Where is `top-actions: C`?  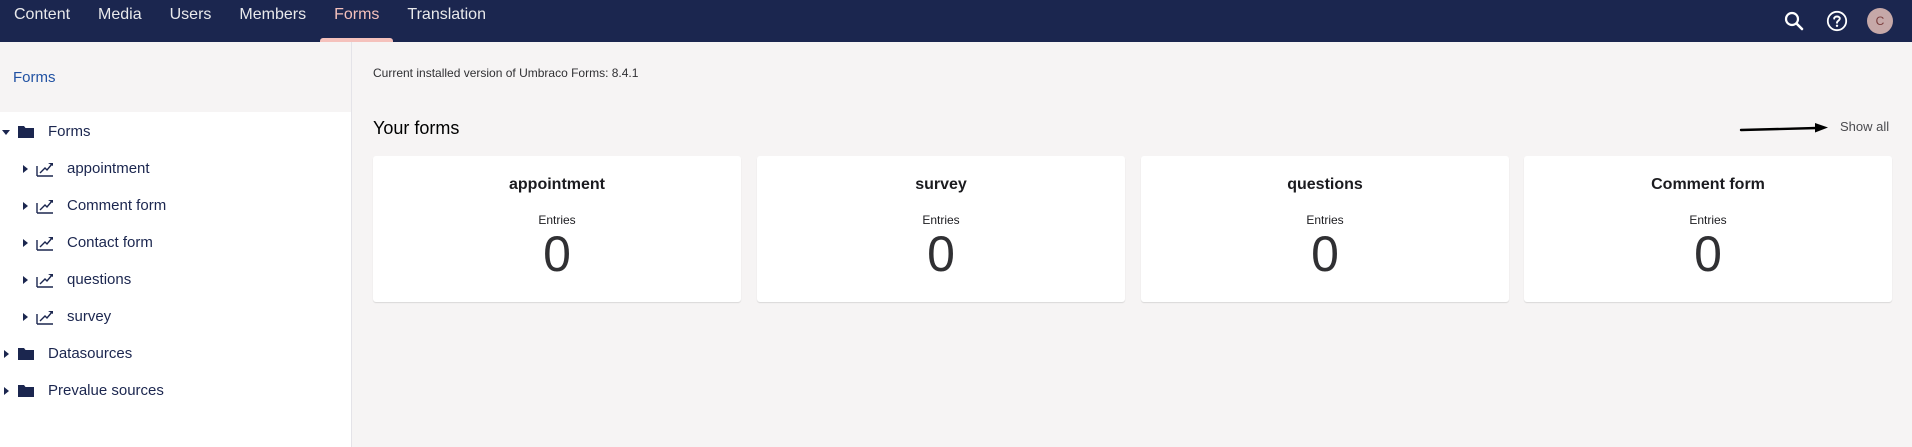 top-actions: C is located at coordinates (1846, 21).